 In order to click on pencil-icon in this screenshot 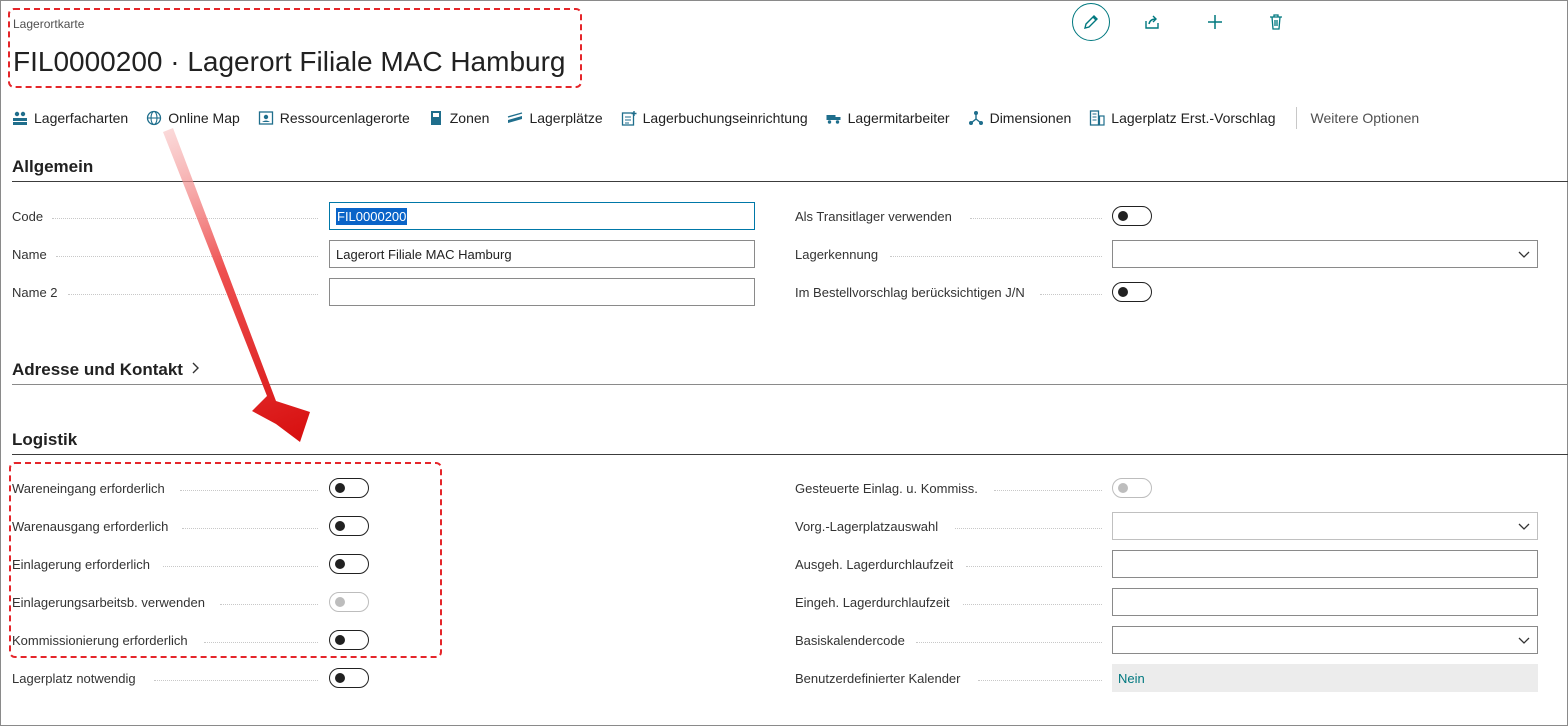, I will do `click(1091, 22)`.